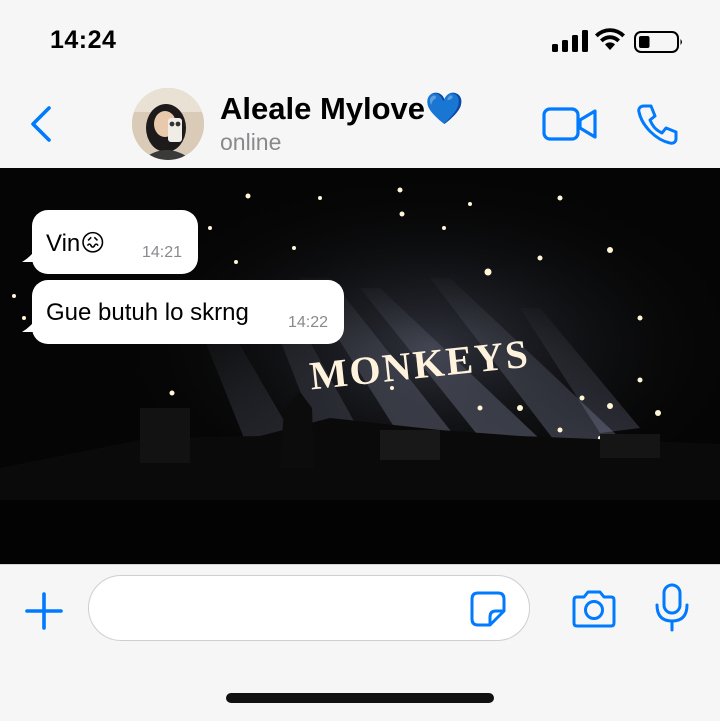  I want to click on phone-icon, so click(658, 124).